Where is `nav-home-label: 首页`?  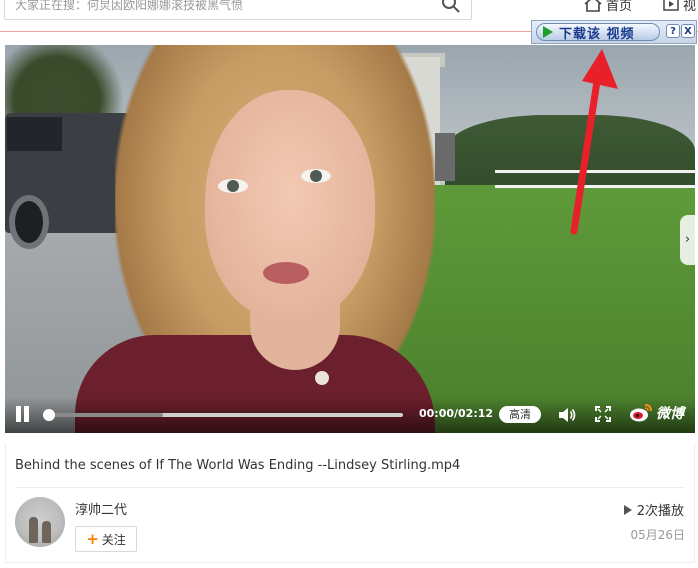
nav-home-label: 首页 is located at coordinates (619, 7).